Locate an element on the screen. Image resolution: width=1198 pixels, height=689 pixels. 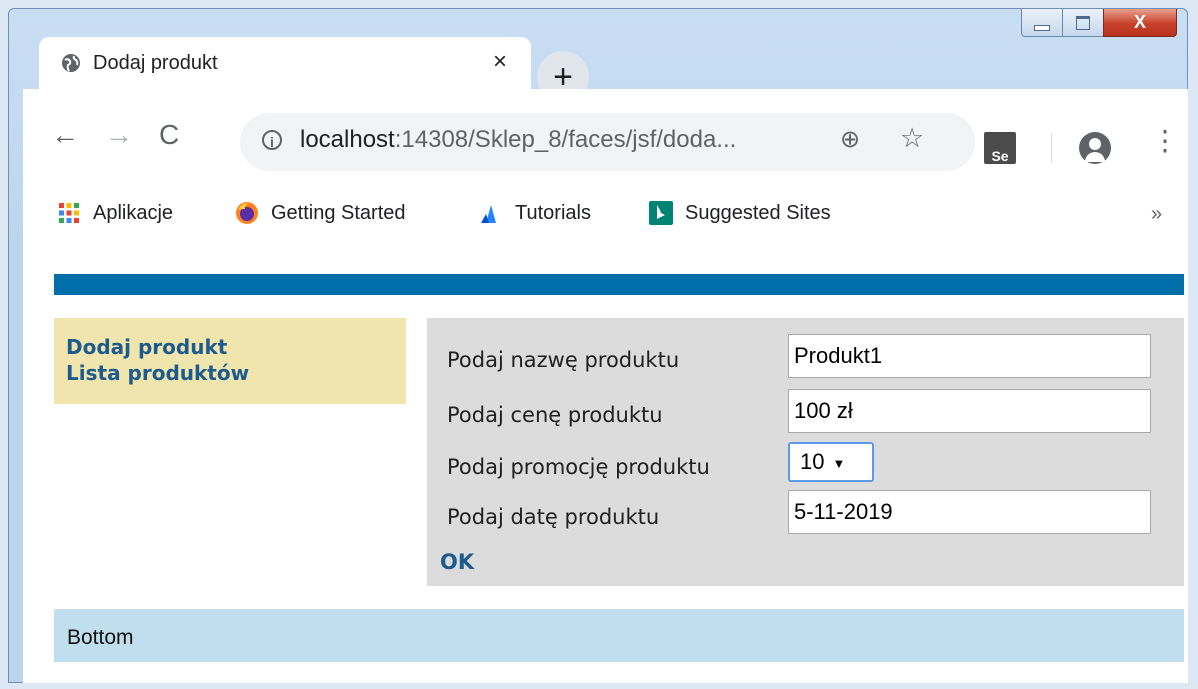
promo-value: 10 is located at coordinates (812, 461).